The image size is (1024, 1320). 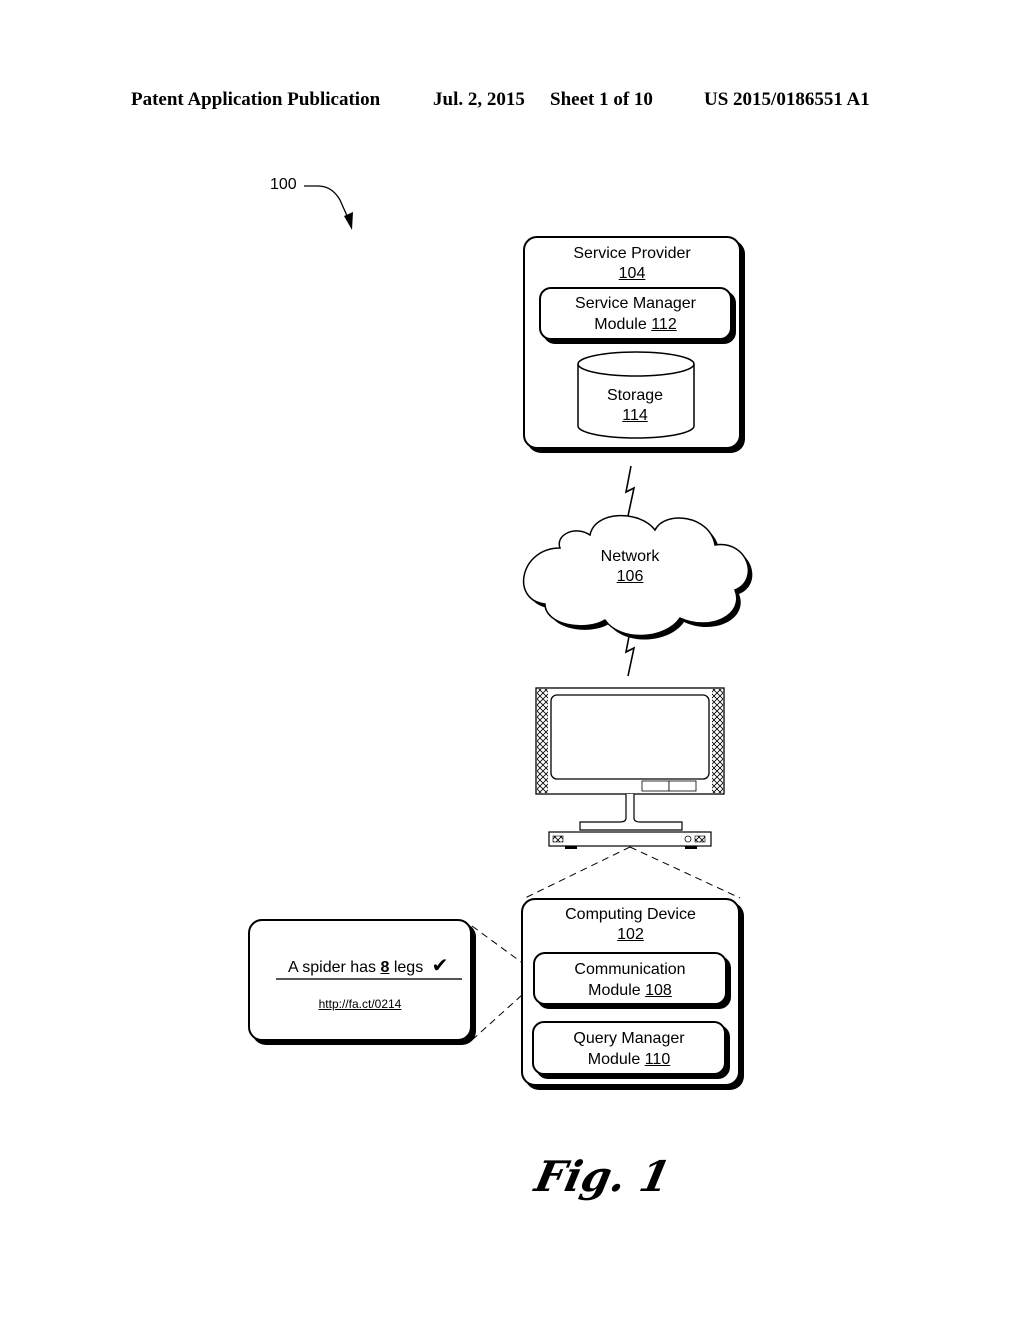 I want to click on figure-caption: Fig. 1, so click(x=602, y=1176).